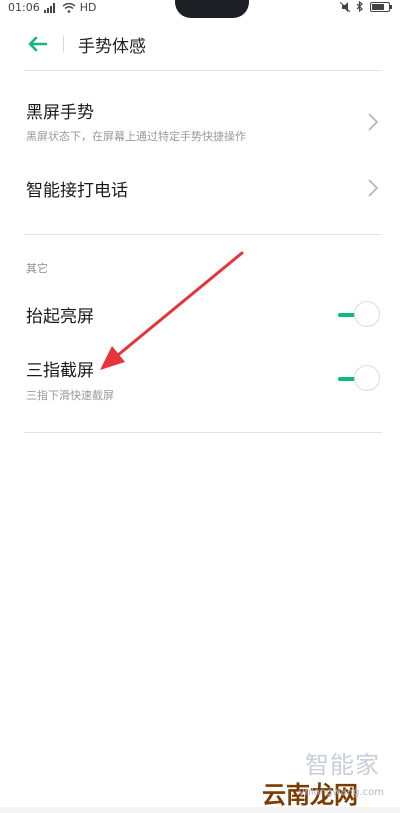  Describe the element at coordinates (366, 6) in the screenshot. I see `status-right` at that location.